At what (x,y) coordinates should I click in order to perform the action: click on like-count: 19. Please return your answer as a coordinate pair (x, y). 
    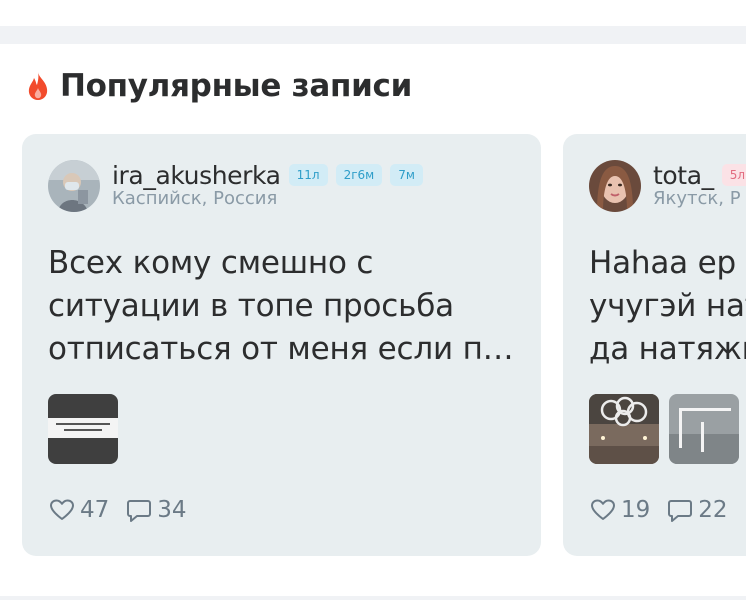
    Looking at the image, I should click on (636, 510).